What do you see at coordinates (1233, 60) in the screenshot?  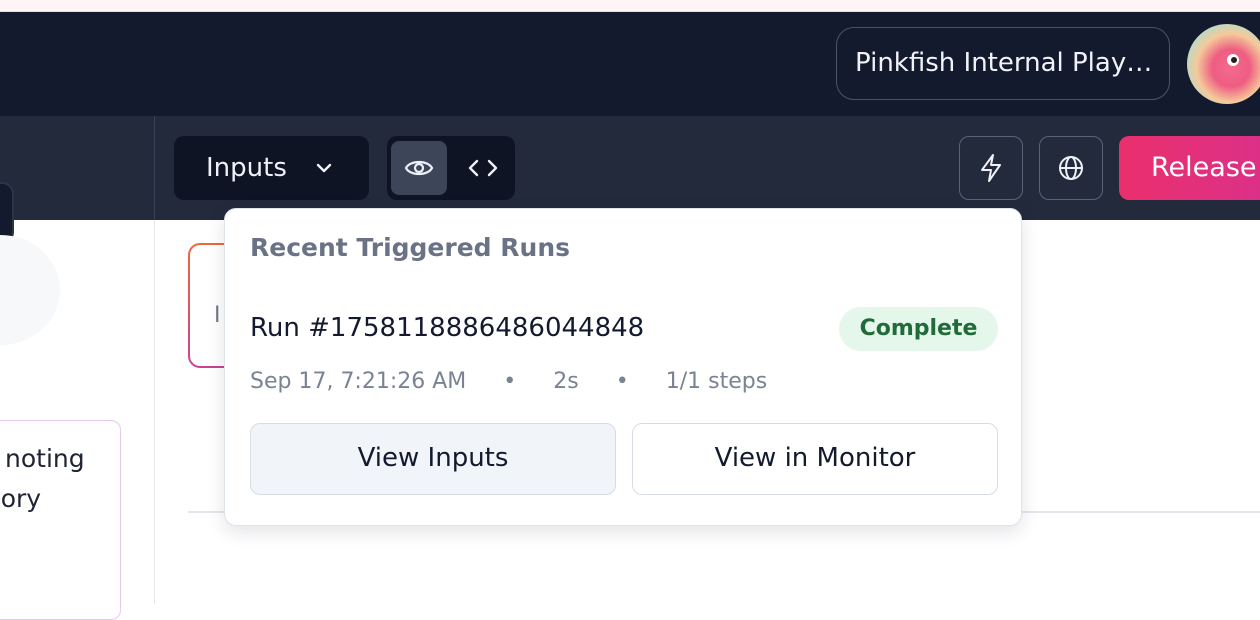 I see `avatar-eye` at bounding box center [1233, 60].